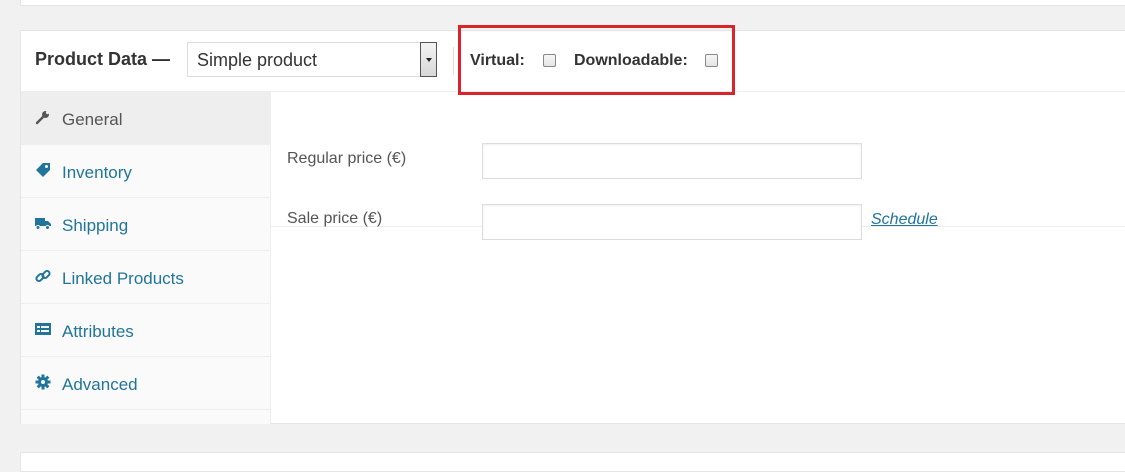 Image resolution: width=1125 pixels, height=472 pixels. Describe the element at coordinates (97, 172) in the screenshot. I see `tab-label: Inventory` at that location.